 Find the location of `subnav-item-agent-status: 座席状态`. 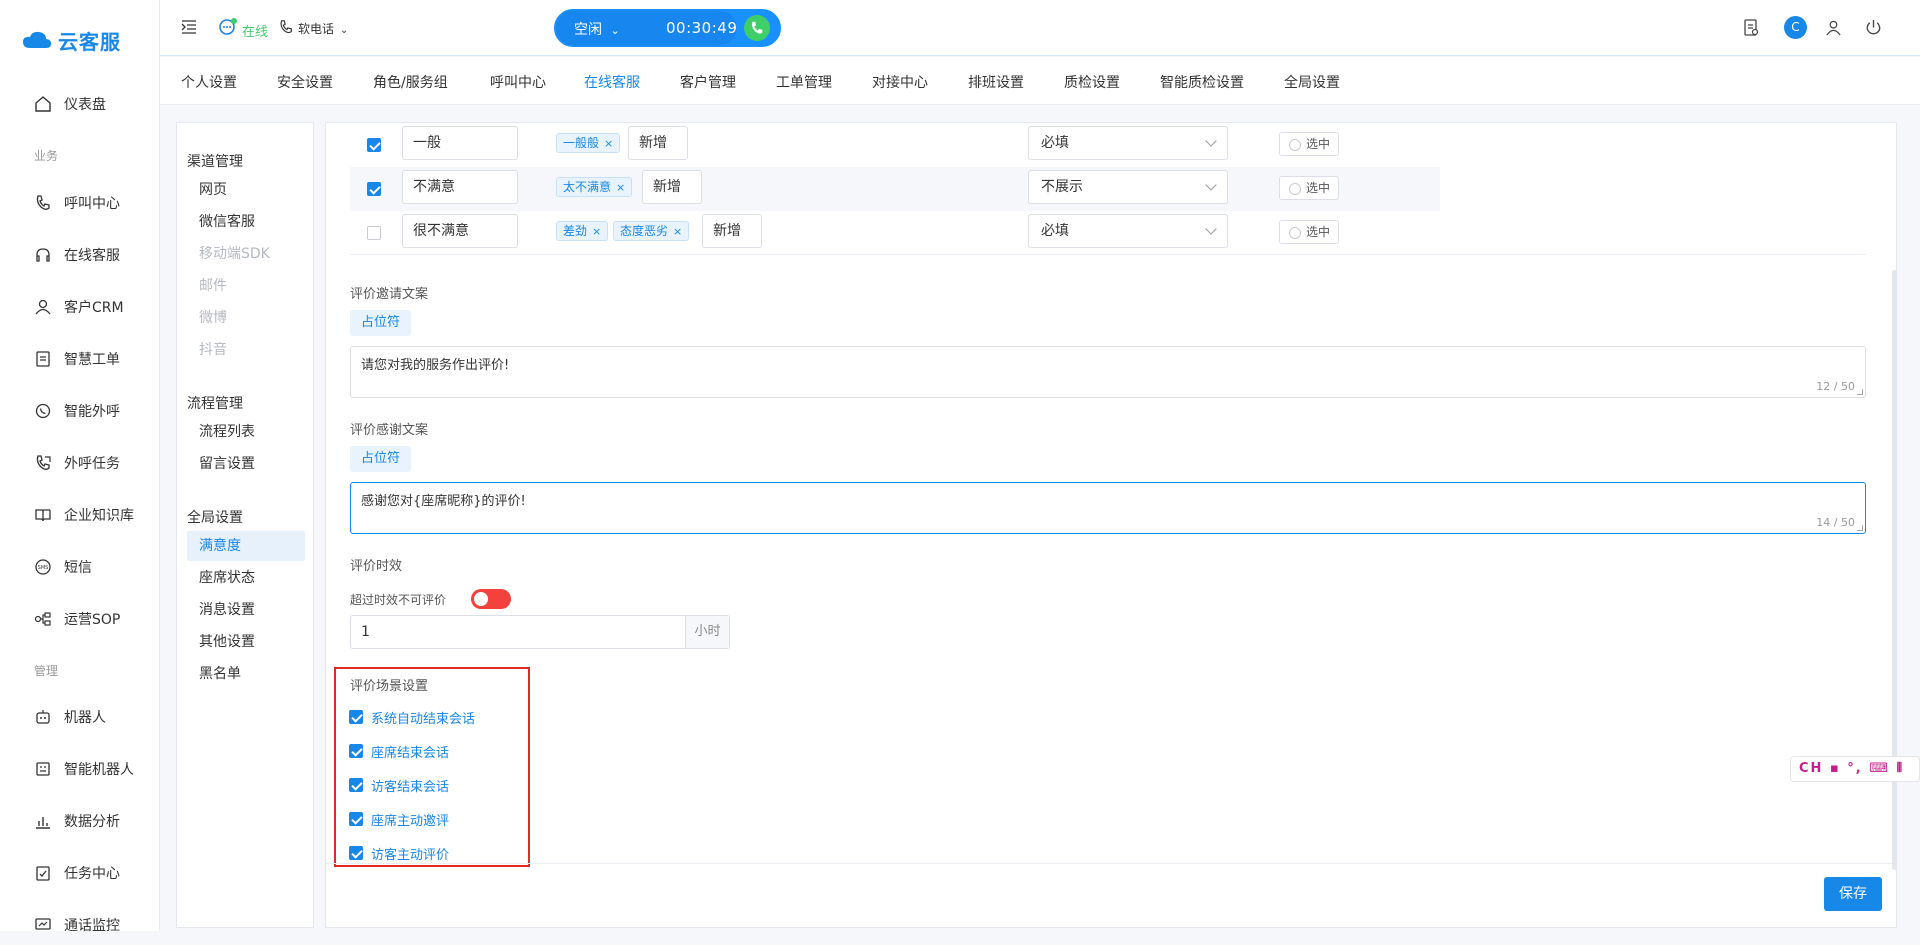

subnav-item-agent-status: 座席状态 is located at coordinates (246, 578).